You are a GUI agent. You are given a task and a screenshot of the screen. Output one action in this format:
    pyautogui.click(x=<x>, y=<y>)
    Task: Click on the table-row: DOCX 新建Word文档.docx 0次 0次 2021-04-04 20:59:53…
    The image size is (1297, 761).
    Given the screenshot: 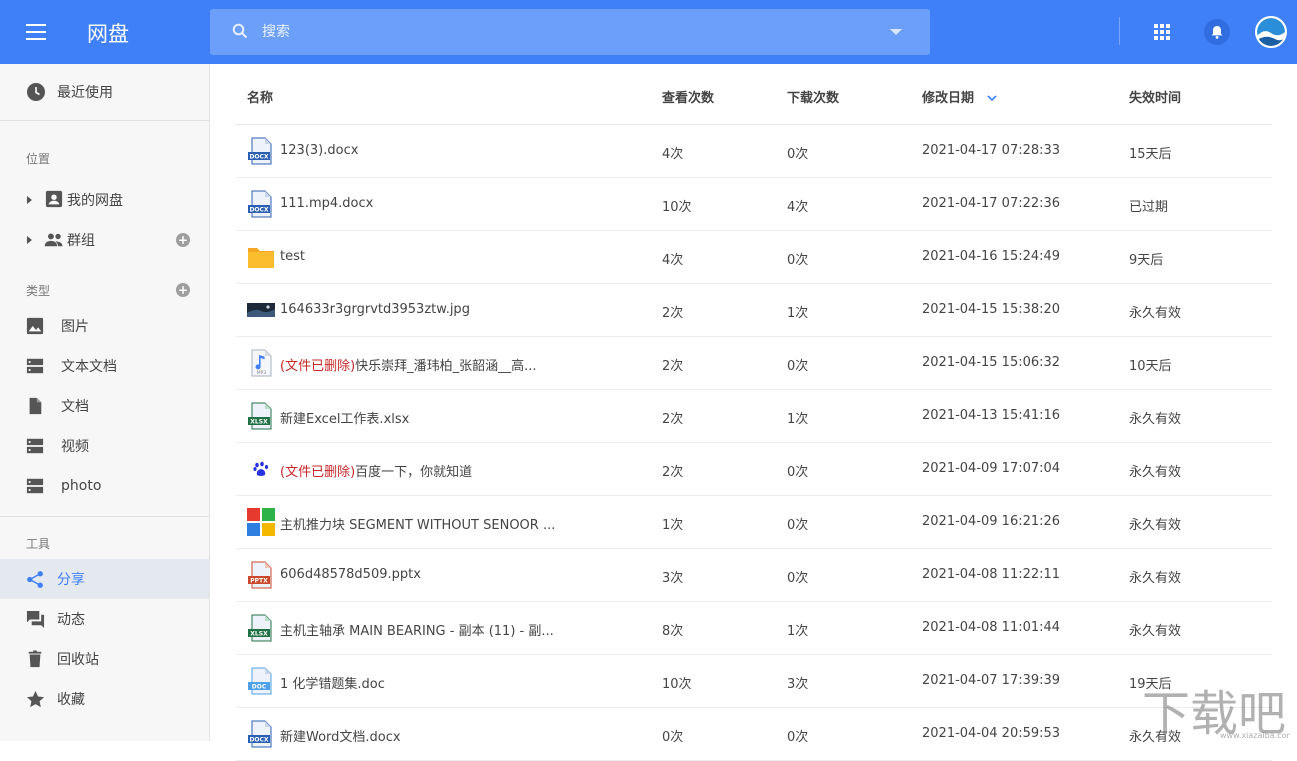 What is the action you would take?
    pyautogui.click(x=754, y=734)
    